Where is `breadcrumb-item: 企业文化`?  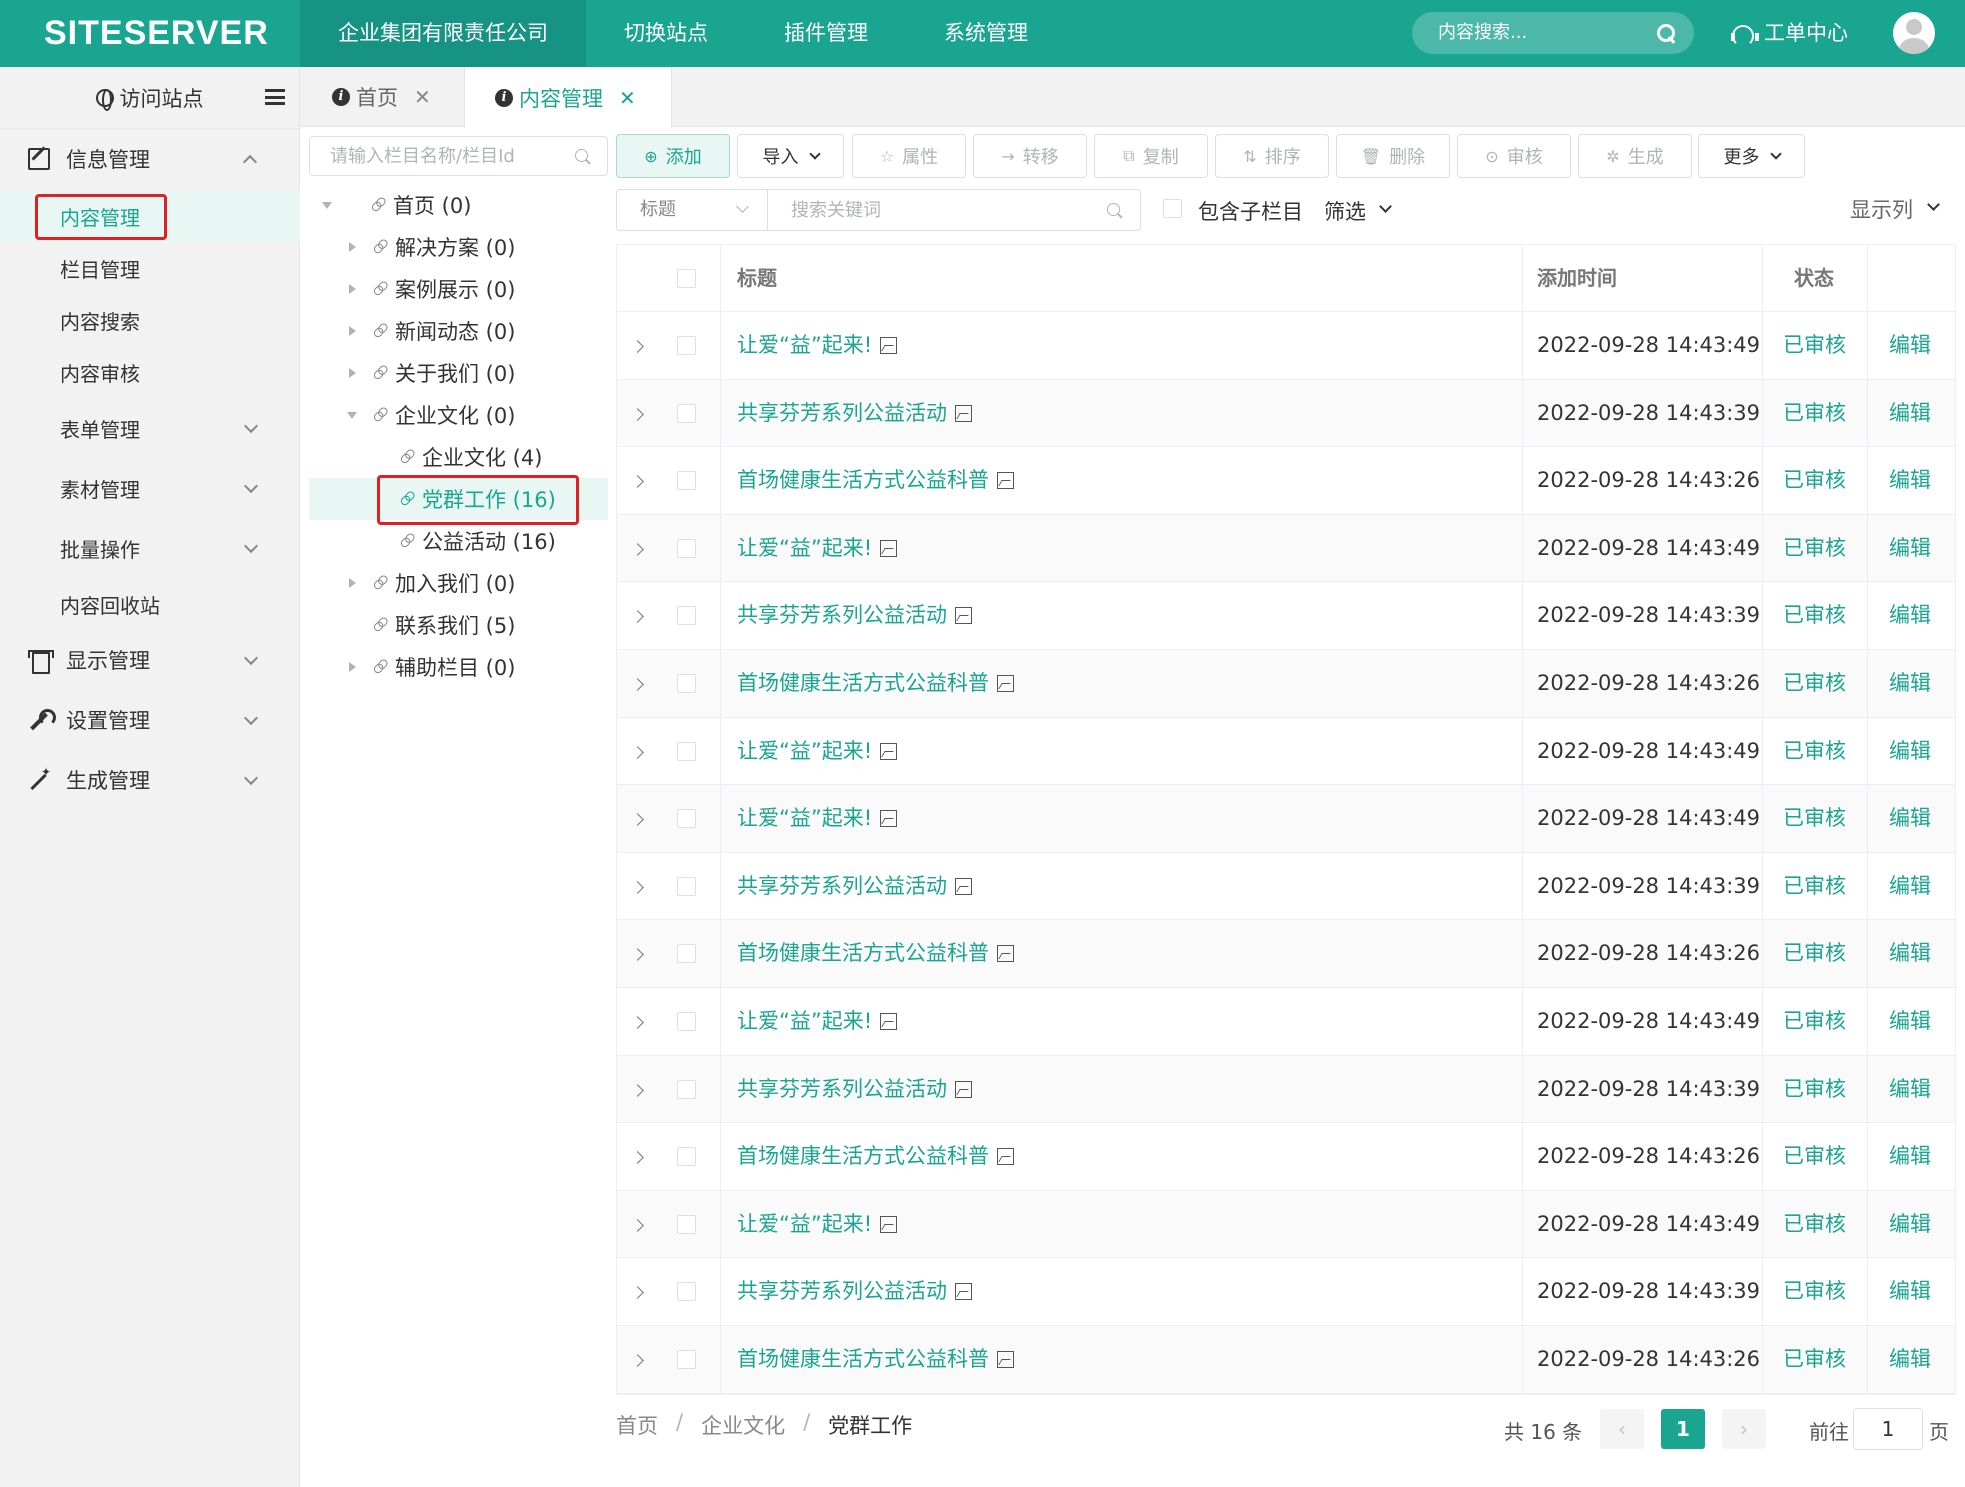
breadcrumb-item: 企业文化 is located at coordinates (743, 1425).